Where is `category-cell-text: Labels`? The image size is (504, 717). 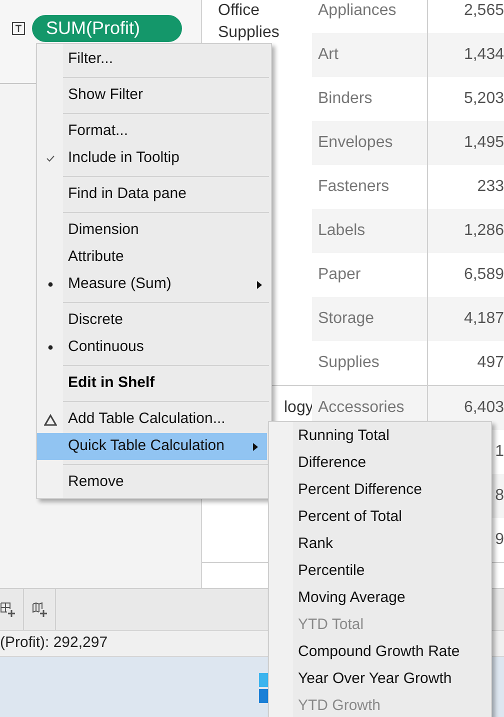 category-cell-text: Labels is located at coordinates (342, 231).